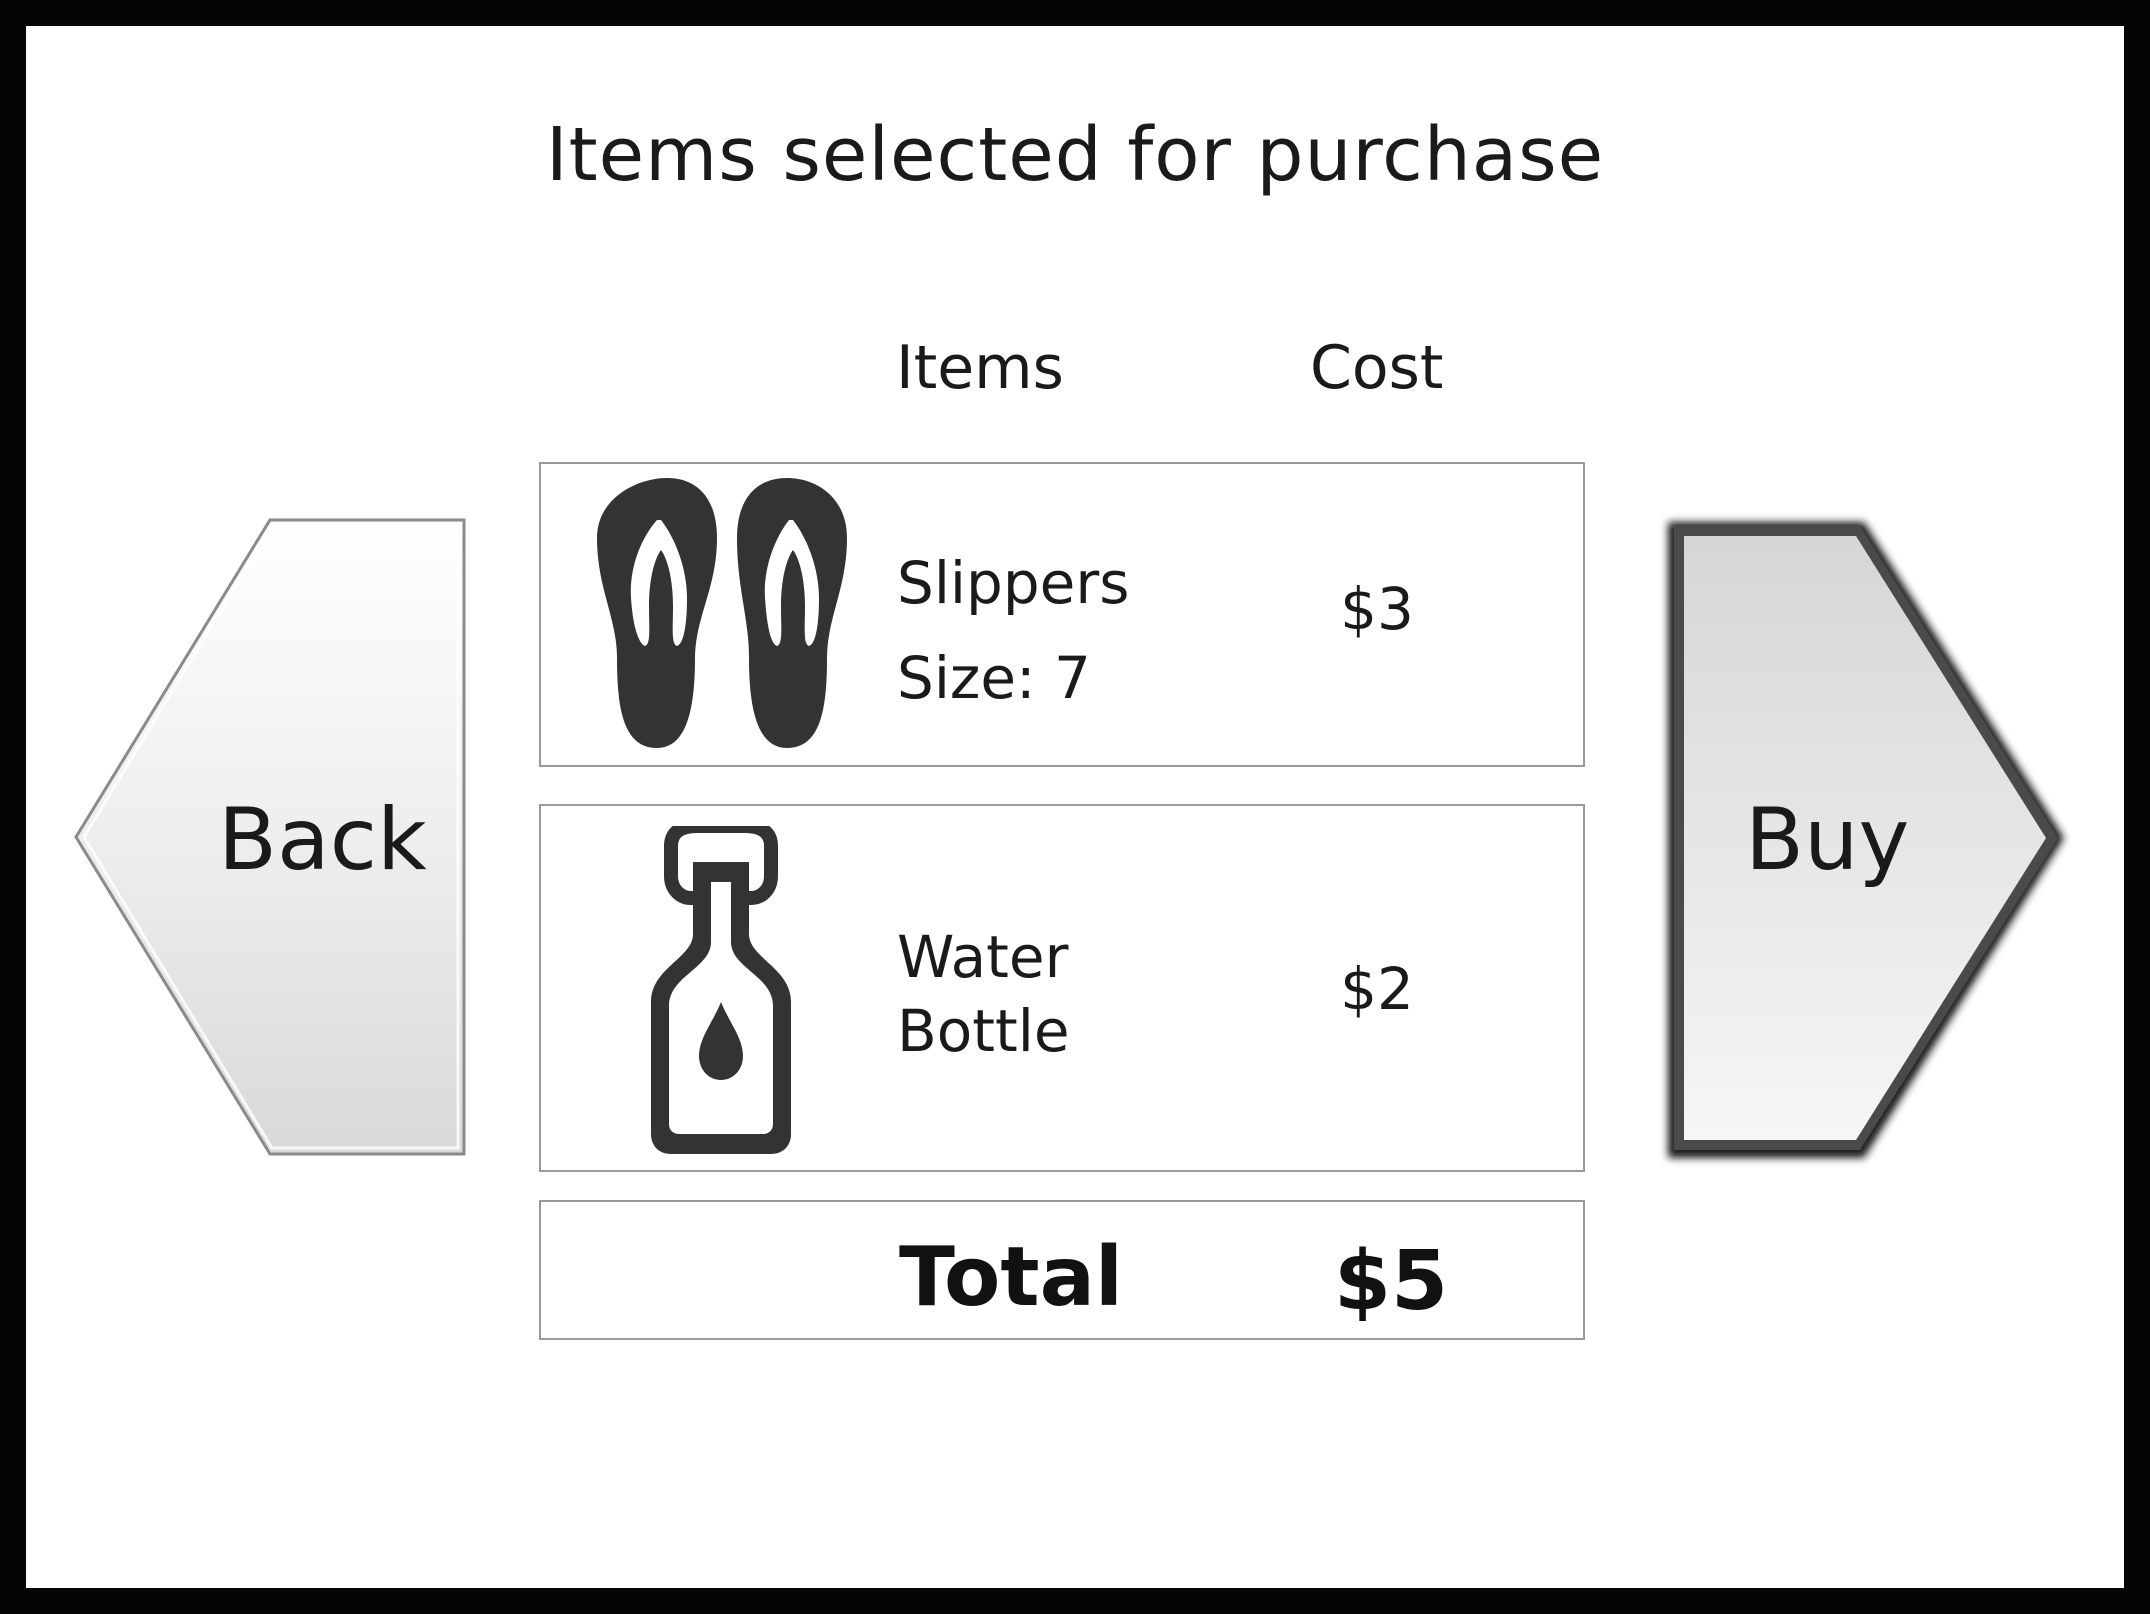 This screenshot has height=1614, width=2150. I want to click on buy-button-label: Buy, so click(1827, 840).